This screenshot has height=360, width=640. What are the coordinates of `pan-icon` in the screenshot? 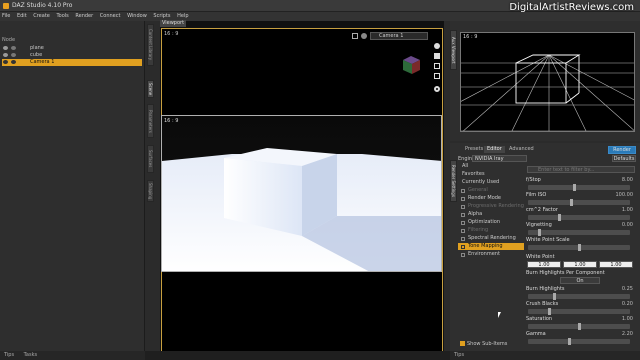 It's located at (437, 56).